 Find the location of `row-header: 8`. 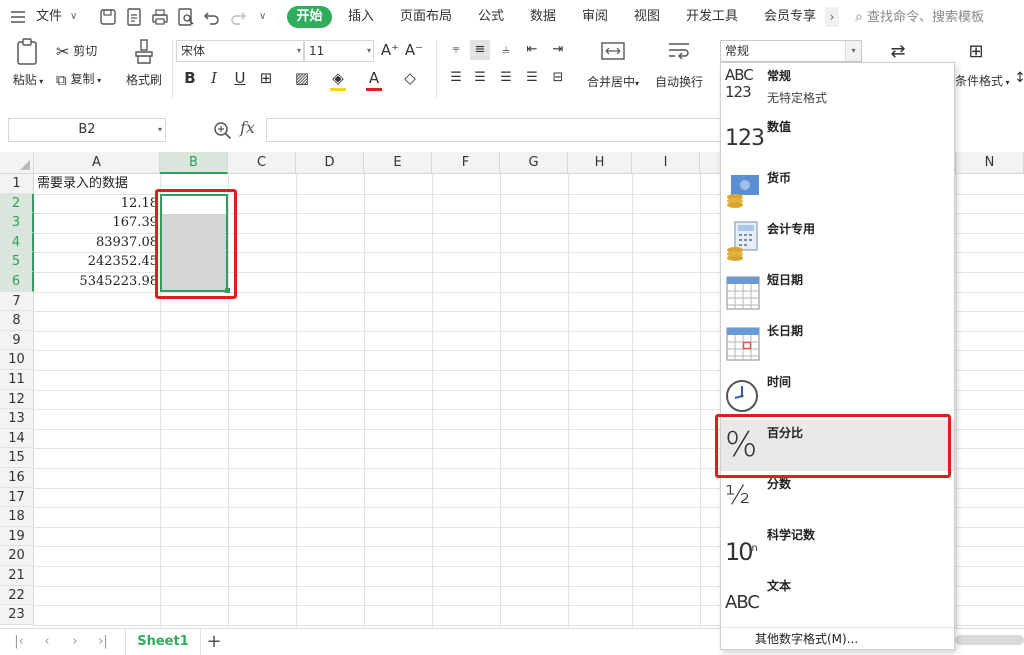

row-header: 8 is located at coordinates (17, 321).